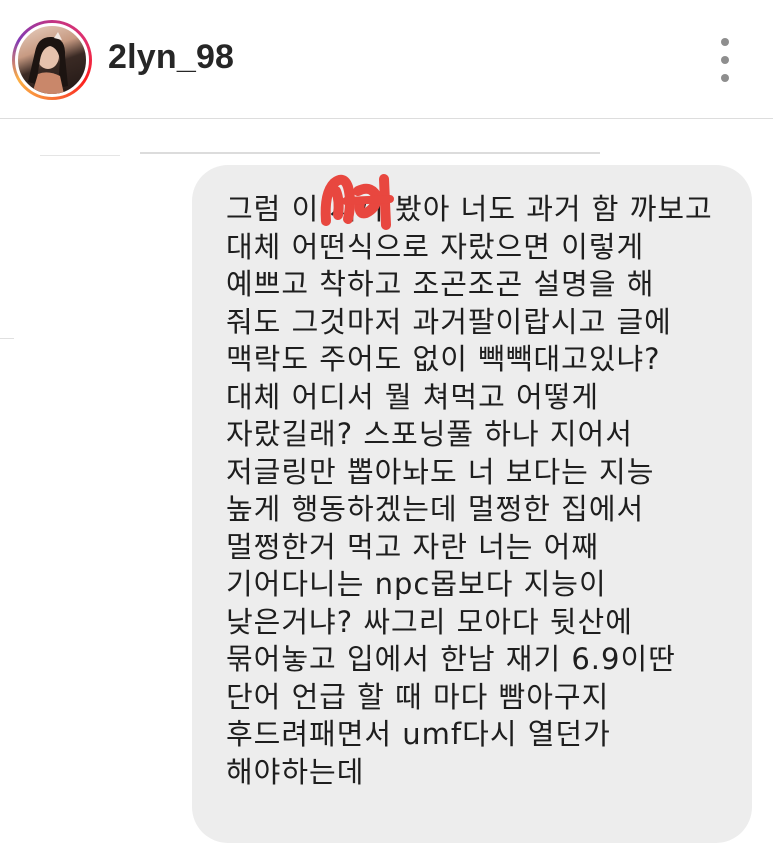  I want to click on message-line: 멀쩡한거 먹고 자란 너는 어째, so click(413, 546).